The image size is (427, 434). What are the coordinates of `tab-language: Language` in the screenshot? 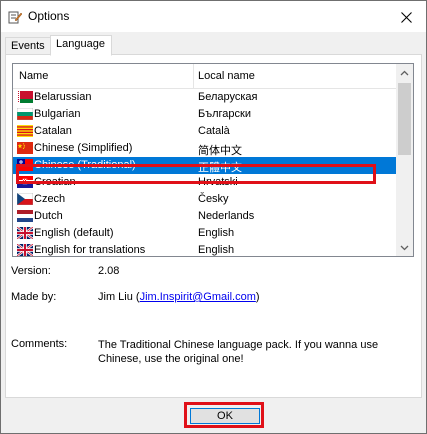 It's located at (81, 45).